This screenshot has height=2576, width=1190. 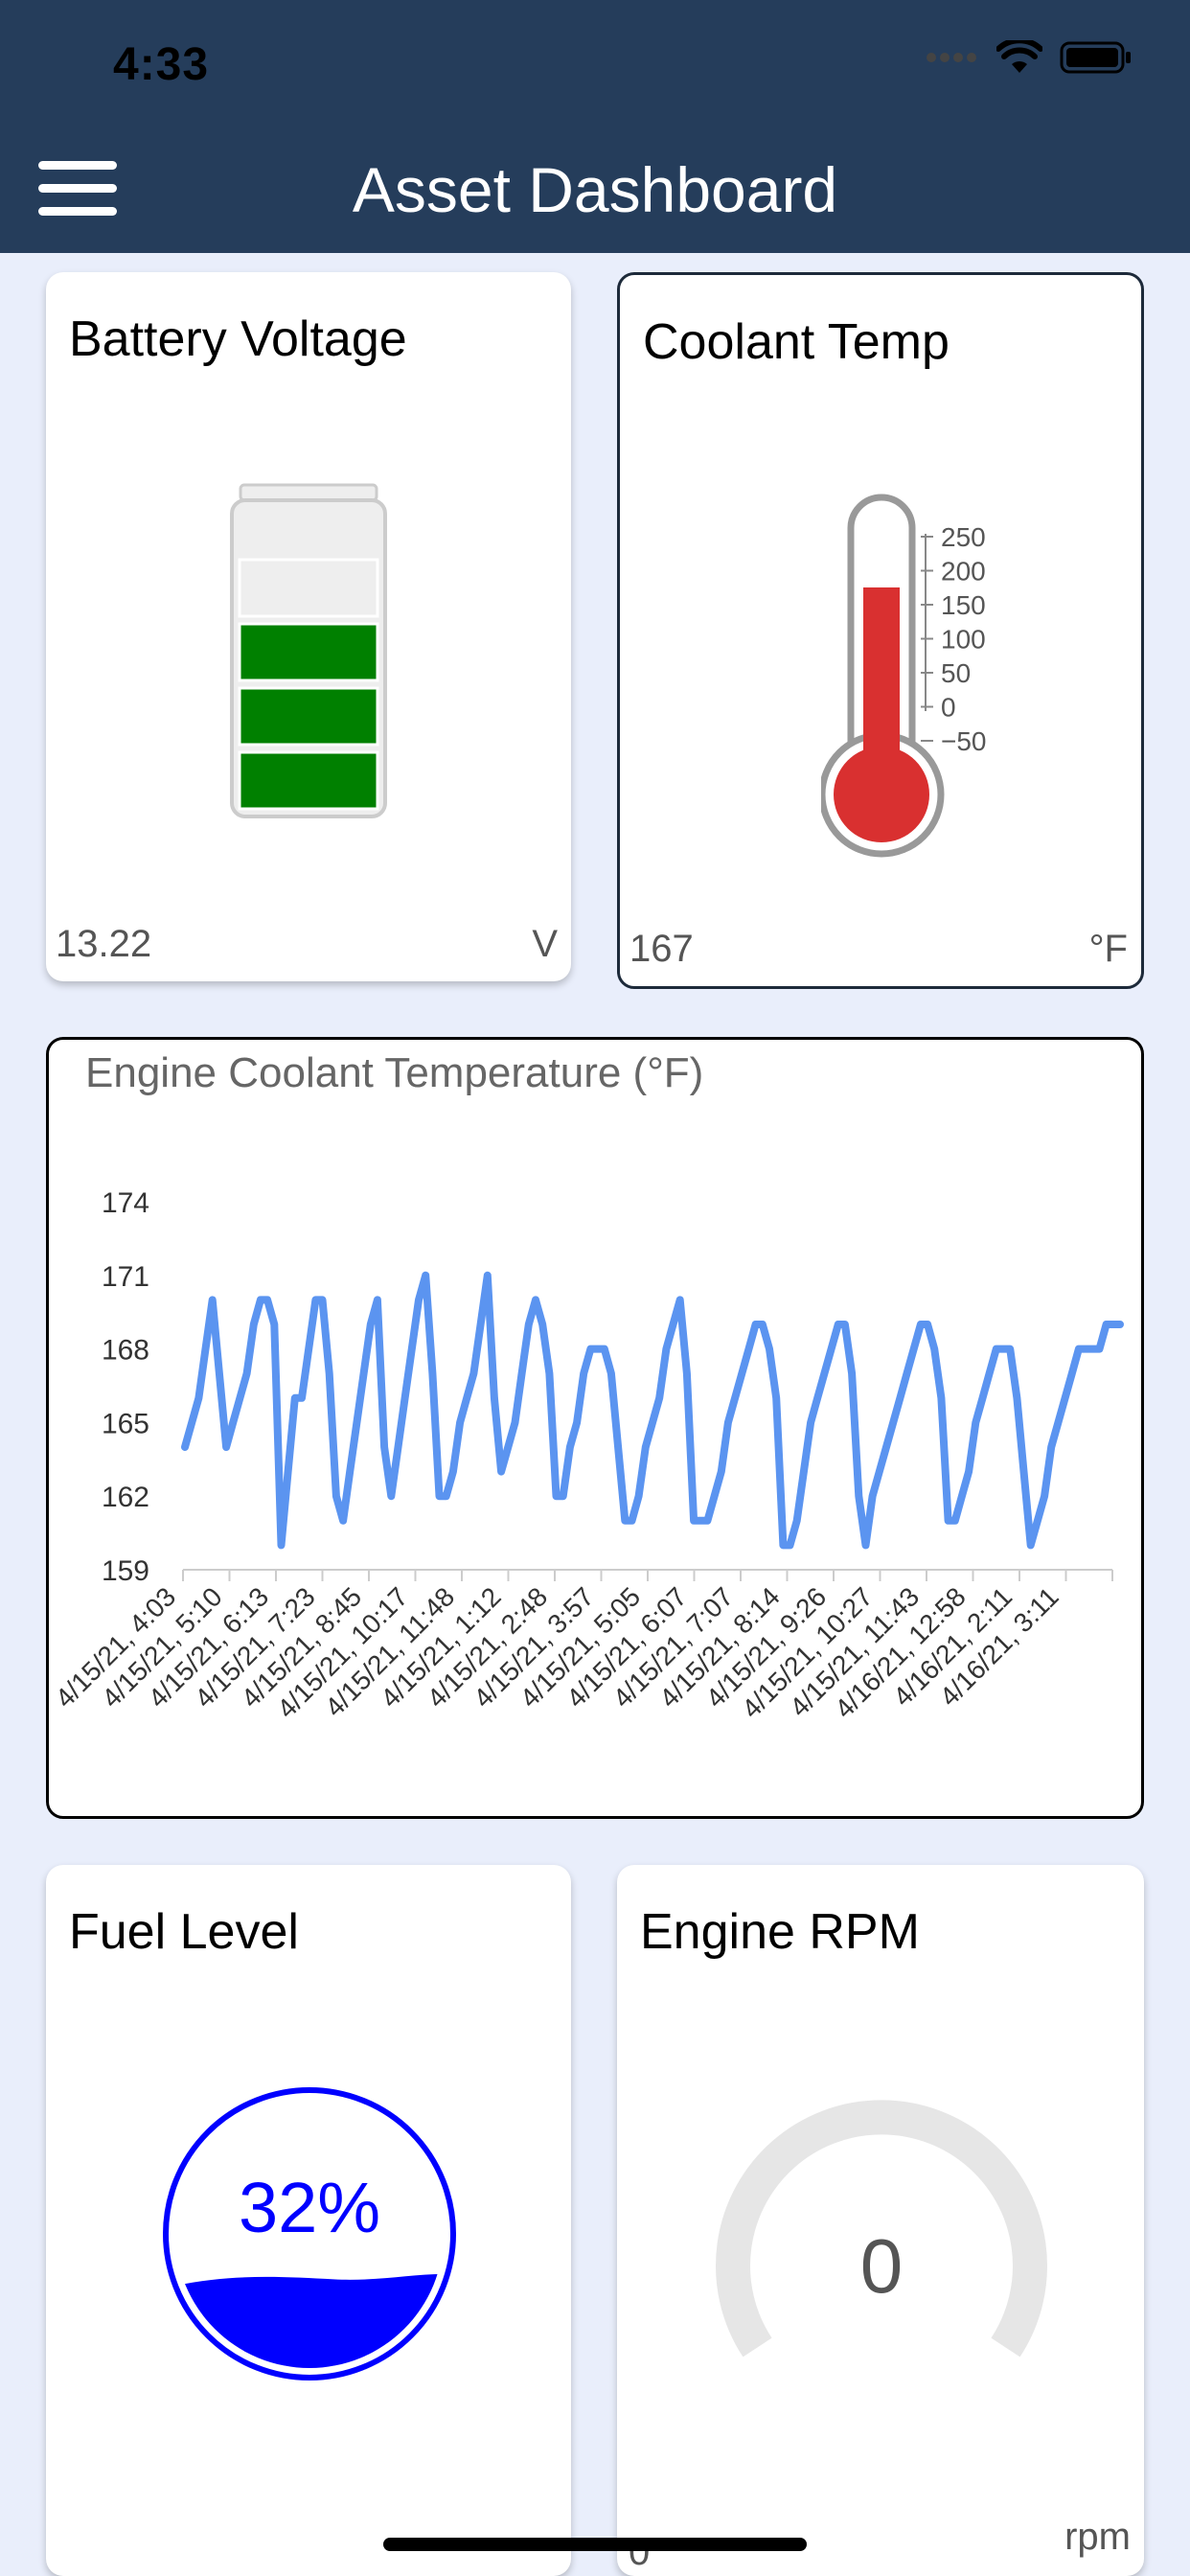 I want to click on y-tick-label: 159, so click(x=125, y=1571).